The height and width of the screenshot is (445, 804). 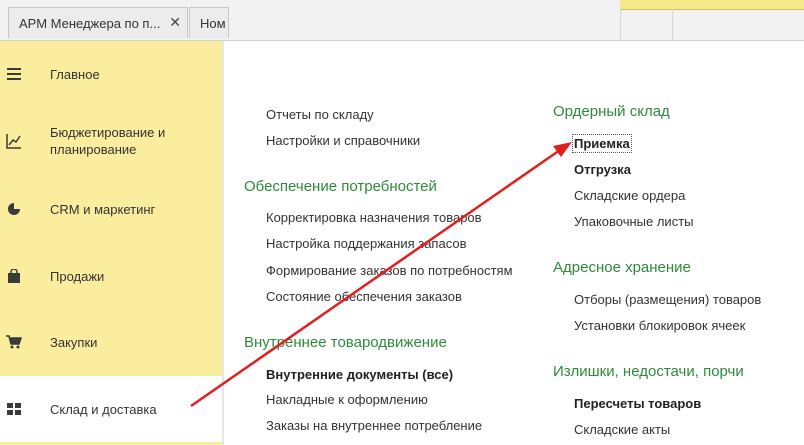 What do you see at coordinates (562, 149) in the screenshot?
I see `arrow-head` at bounding box center [562, 149].